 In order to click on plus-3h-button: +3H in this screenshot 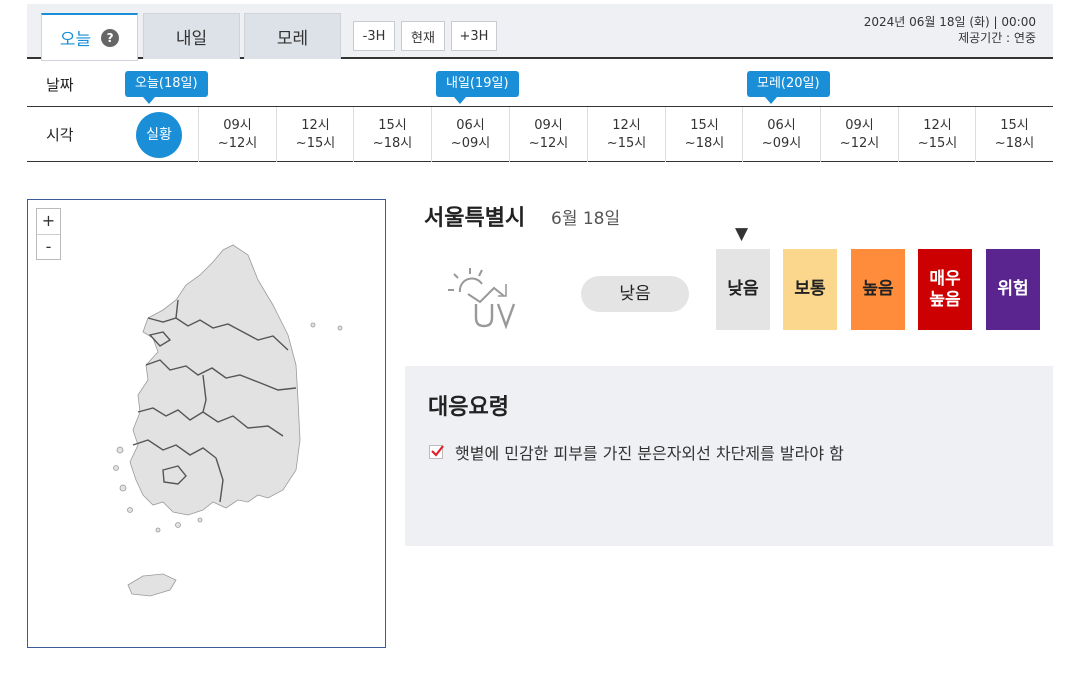, I will do `click(474, 36)`.